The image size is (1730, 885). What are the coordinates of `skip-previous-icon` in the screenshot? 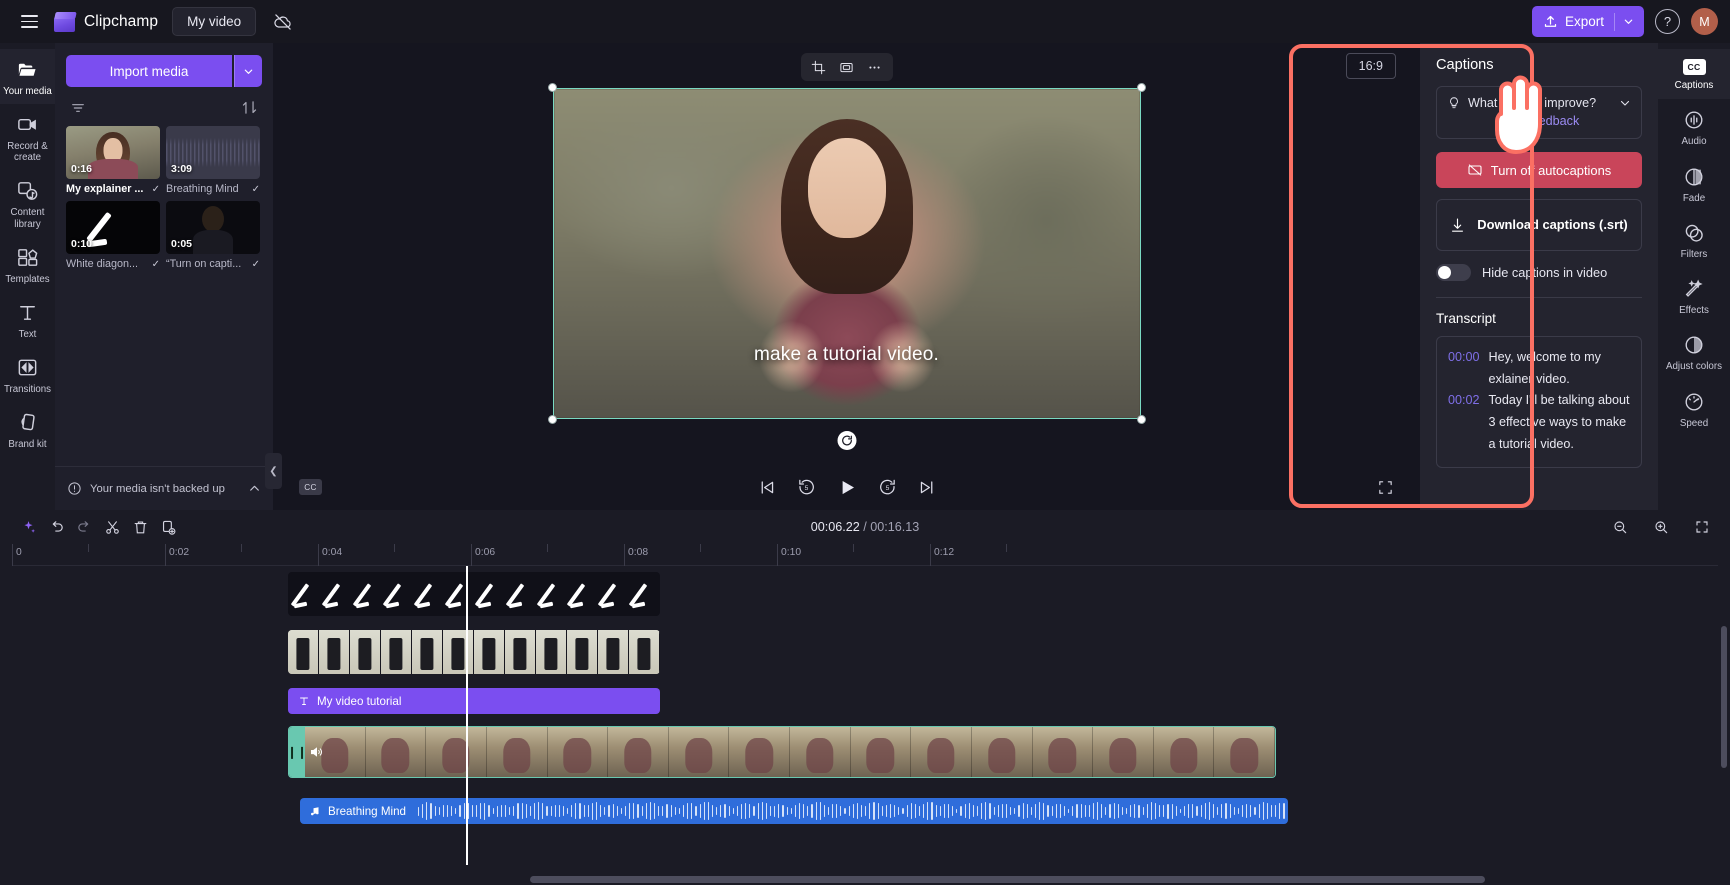 It's located at (766, 487).